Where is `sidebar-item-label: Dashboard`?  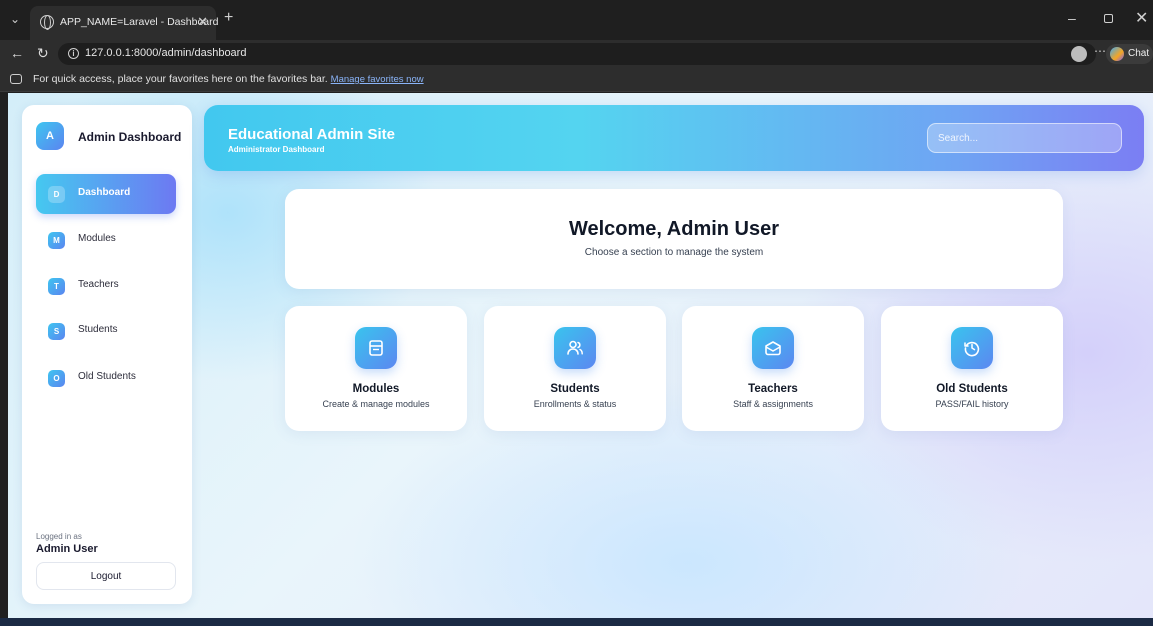
sidebar-item-label: Dashboard is located at coordinates (104, 192).